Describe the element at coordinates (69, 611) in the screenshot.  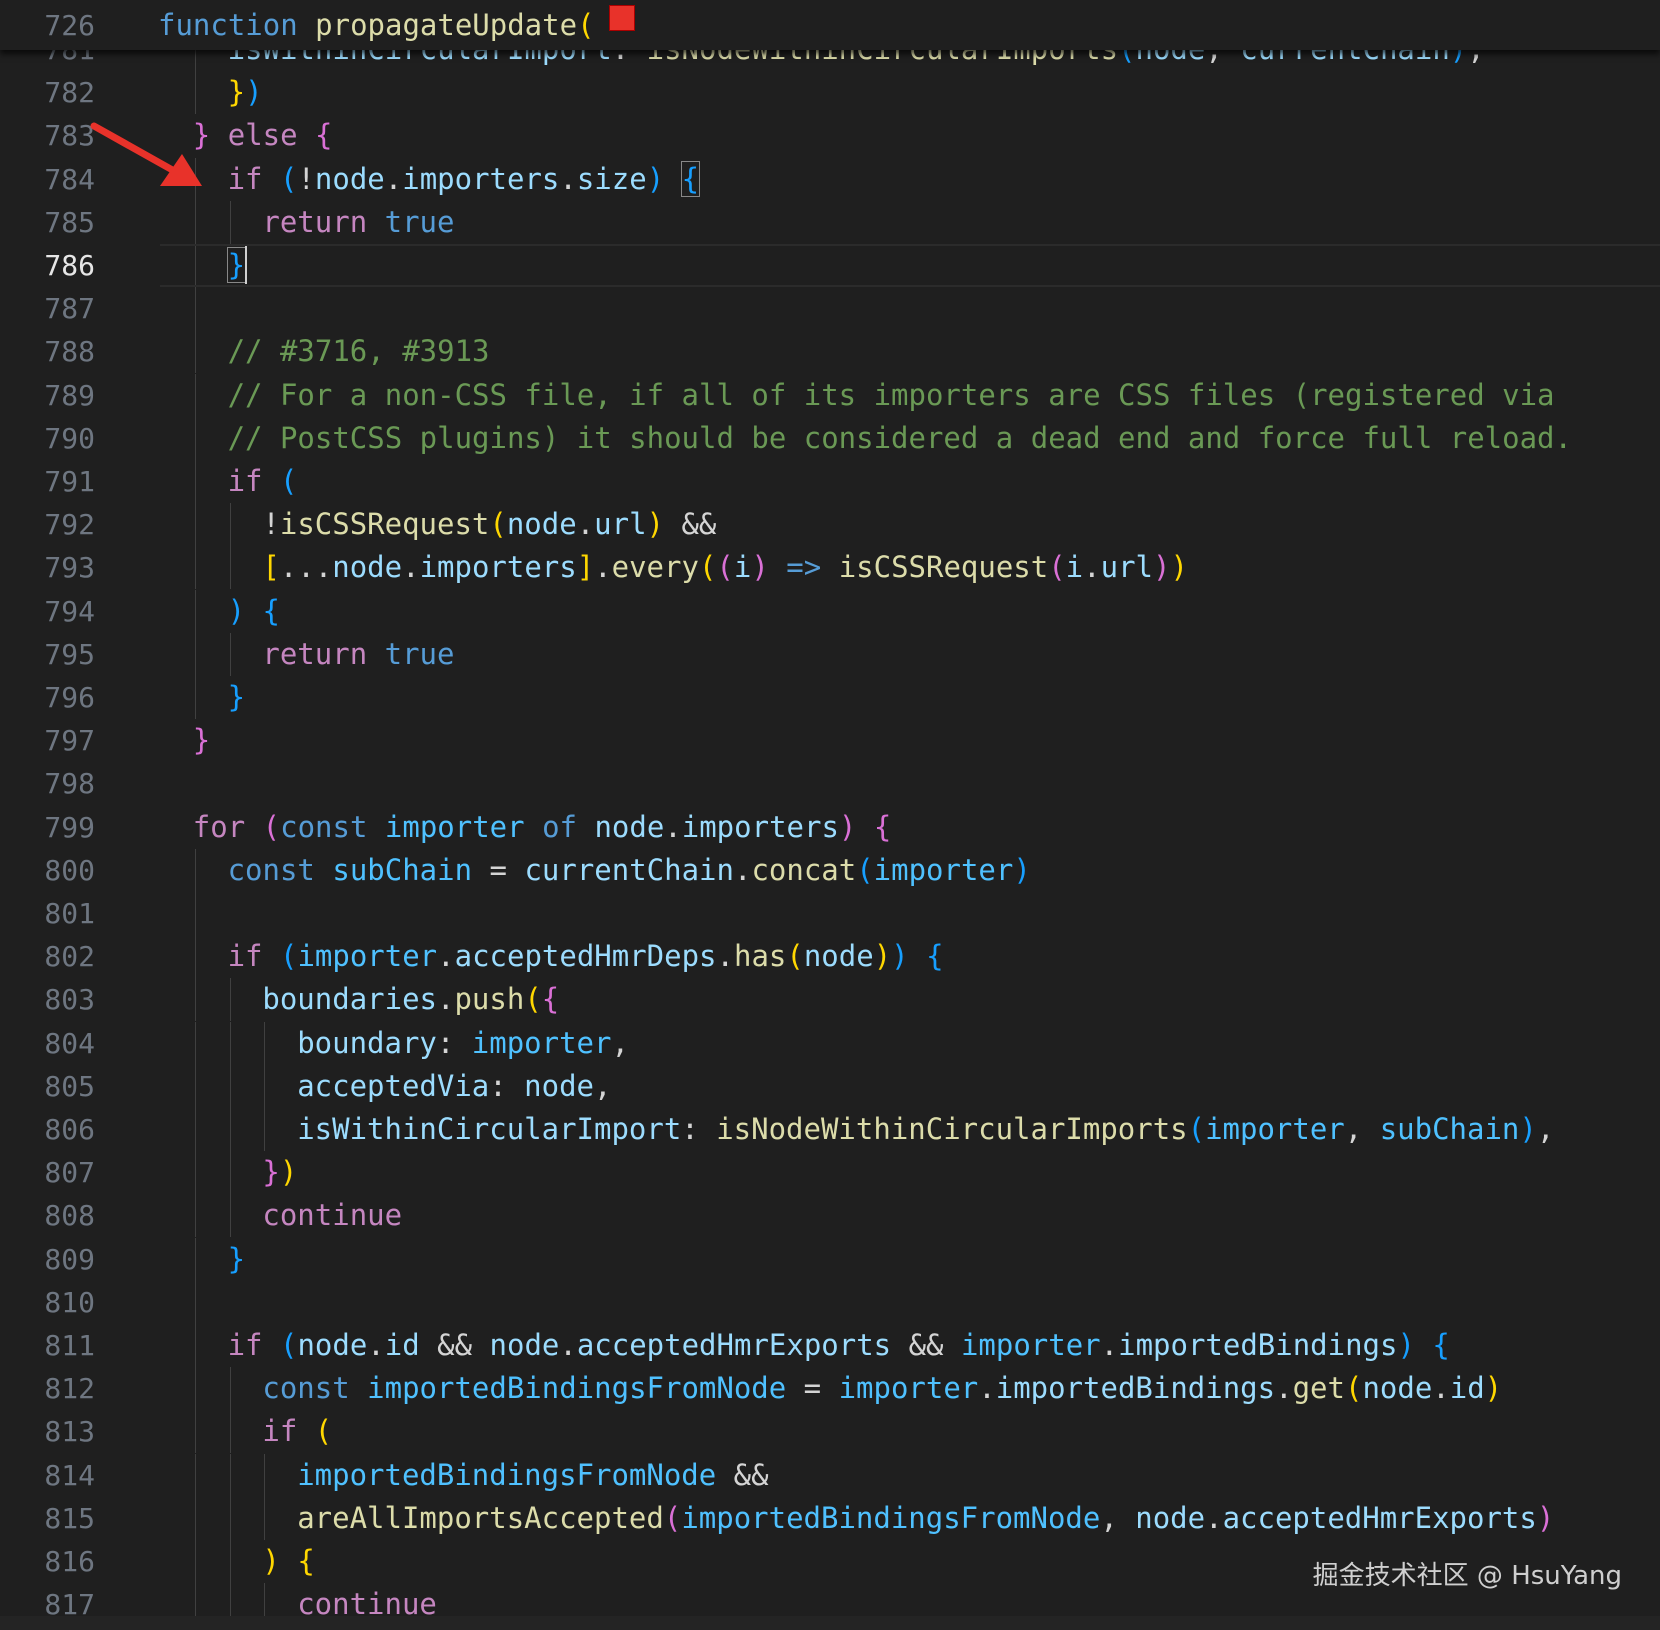
I see `line-number: 794` at that location.